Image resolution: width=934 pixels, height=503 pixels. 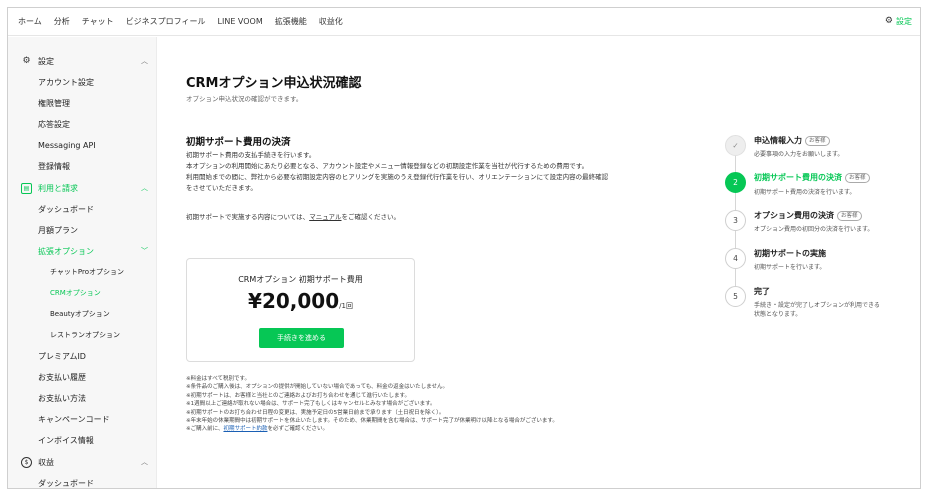 What do you see at coordinates (82, 188) in the screenshot?
I see `sidebar-section-billing: ▤ 利用と請求 ︿` at bounding box center [82, 188].